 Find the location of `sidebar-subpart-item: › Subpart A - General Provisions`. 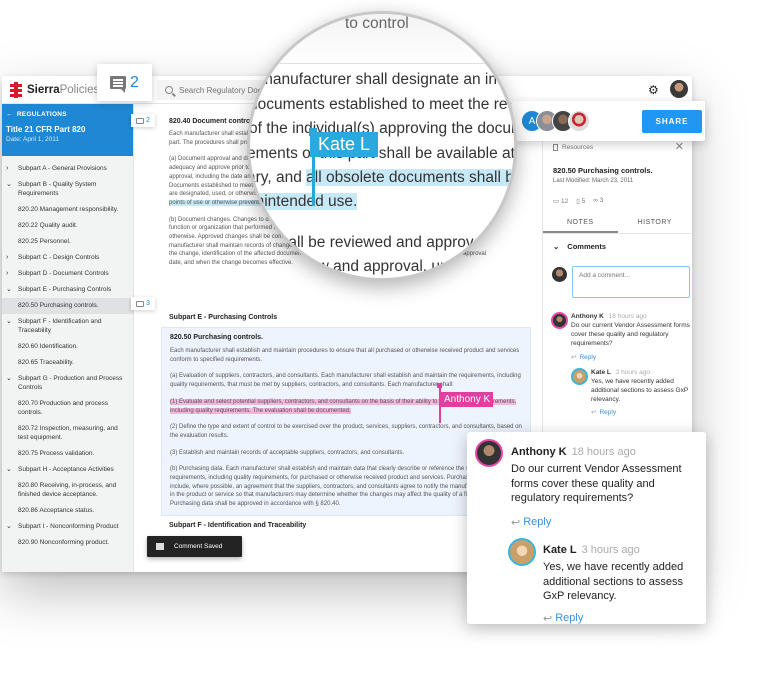

sidebar-subpart-item: › Subpart A - General Provisions is located at coordinates (67, 169).